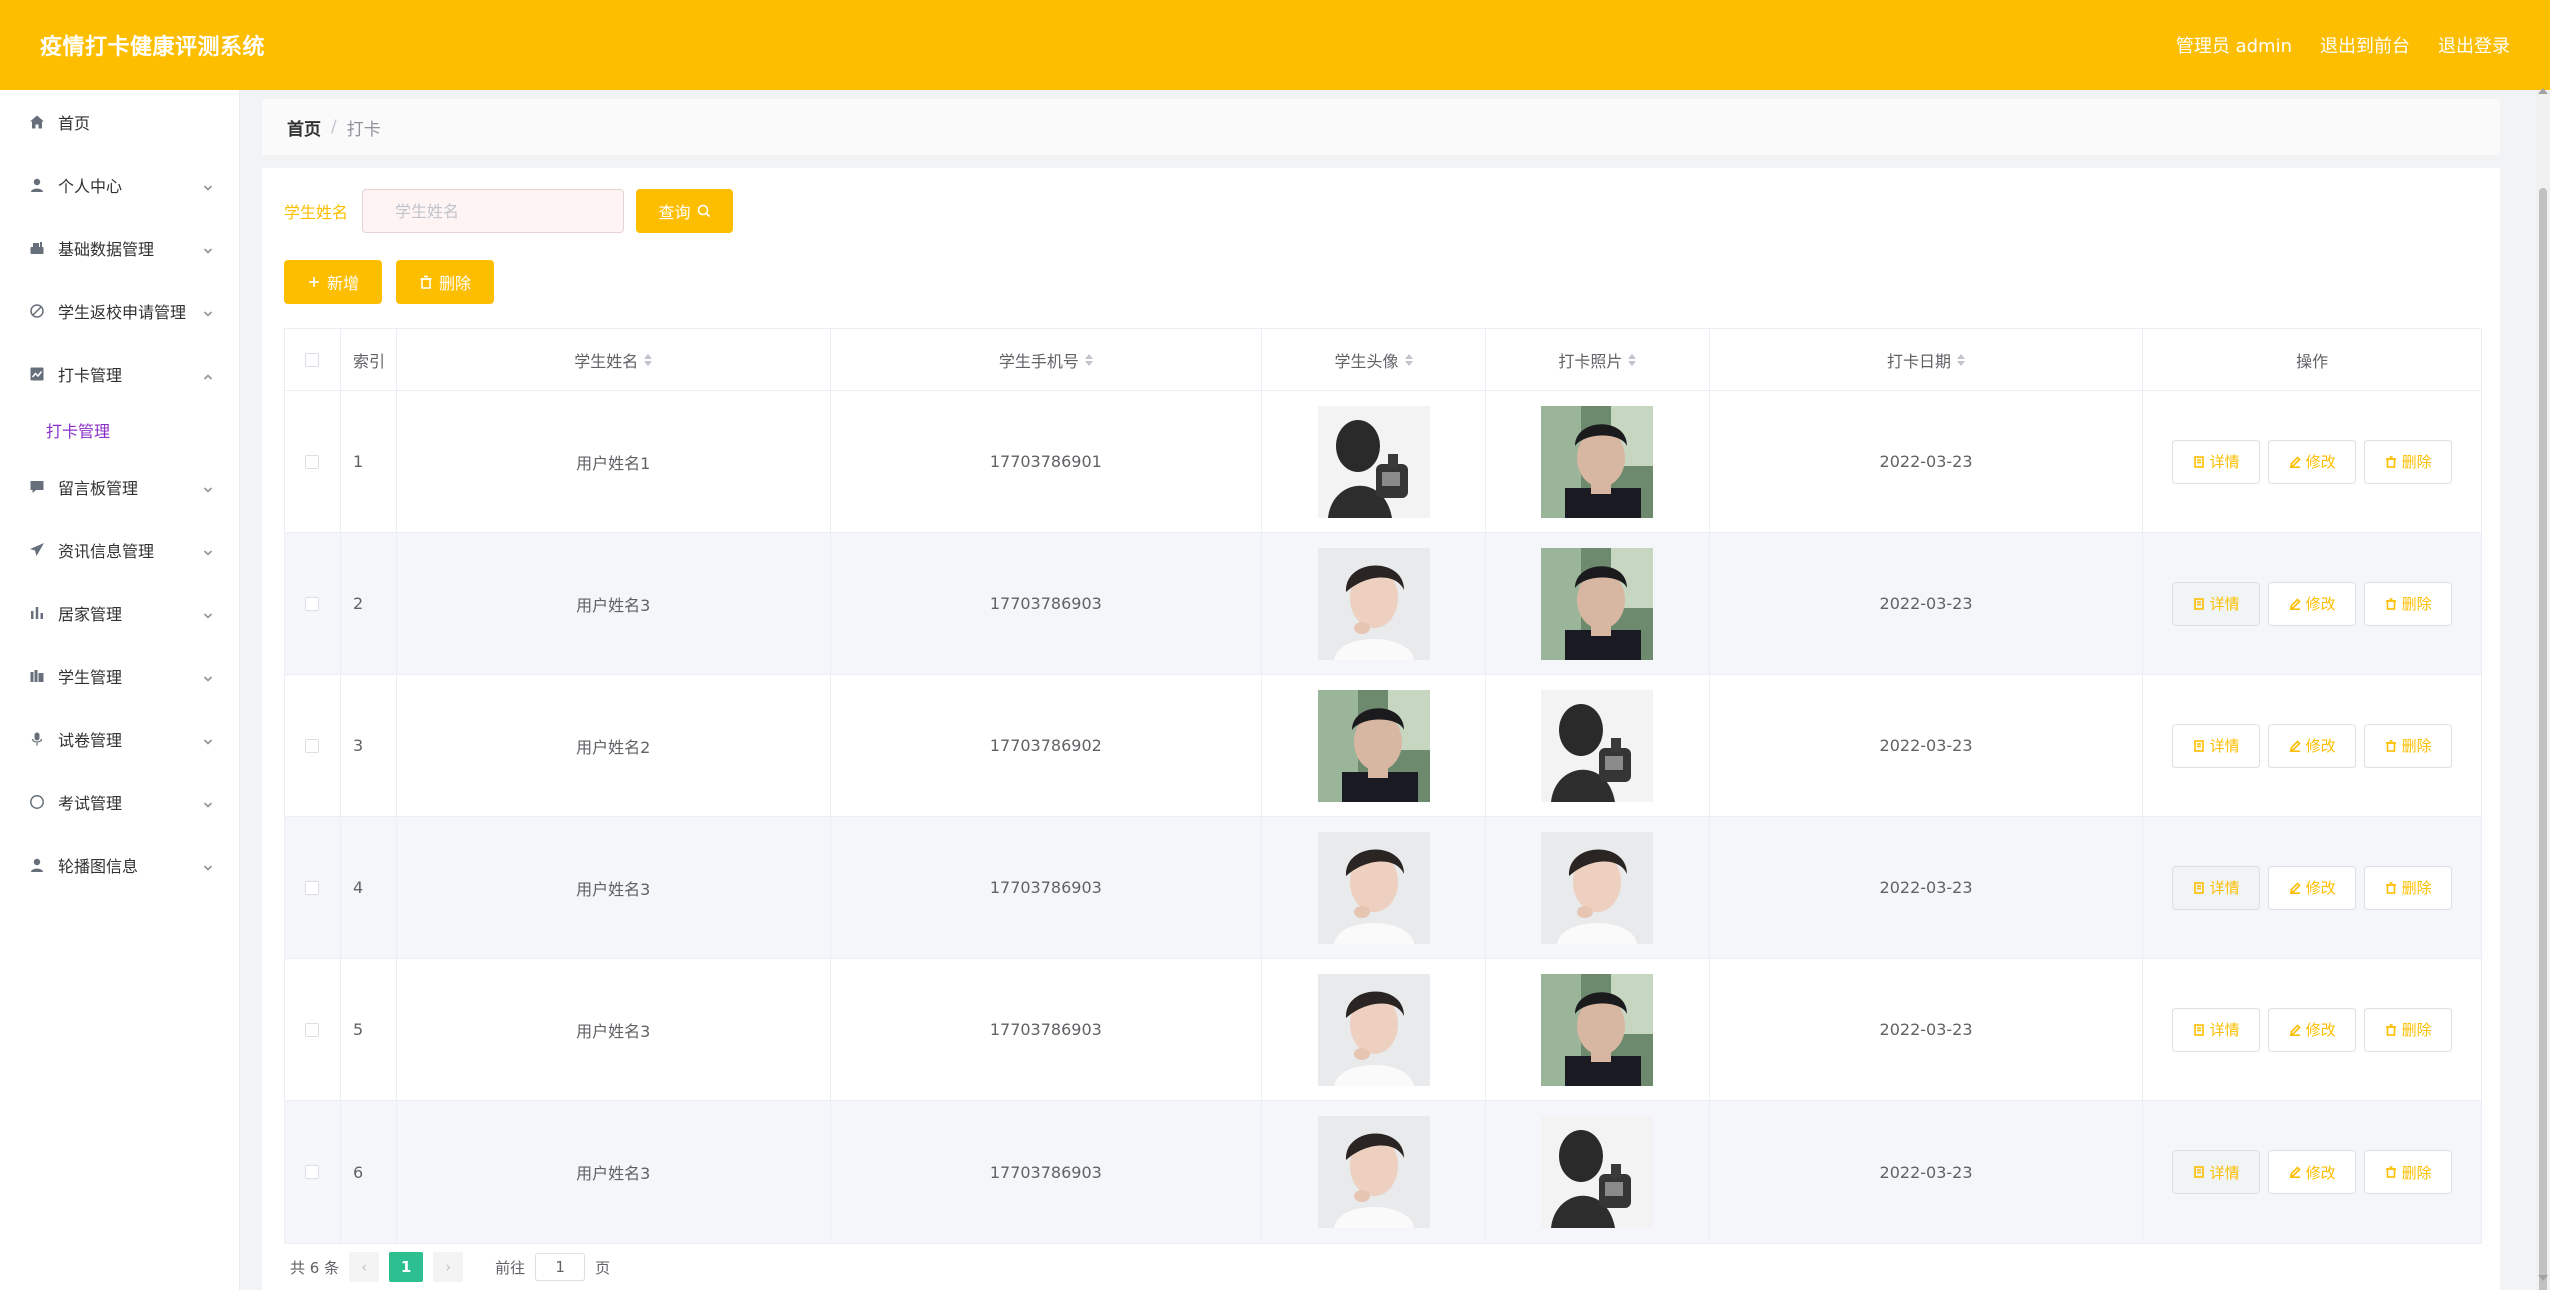  What do you see at coordinates (2543, 91) in the screenshot?
I see `scroll-up-arrow-icon` at bounding box center [2543, 91].